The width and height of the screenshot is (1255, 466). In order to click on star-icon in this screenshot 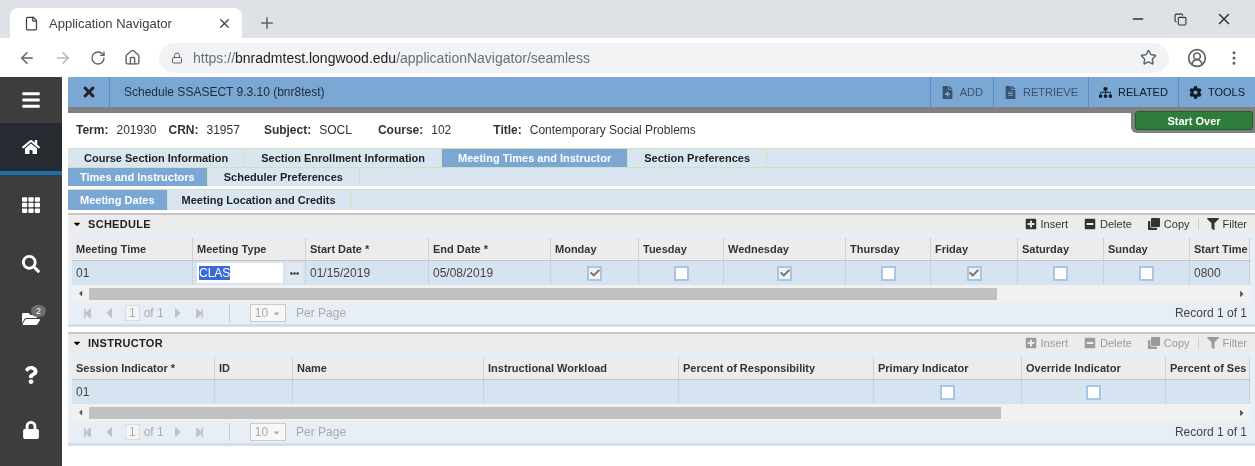, I will do `click(1148, 57)`.